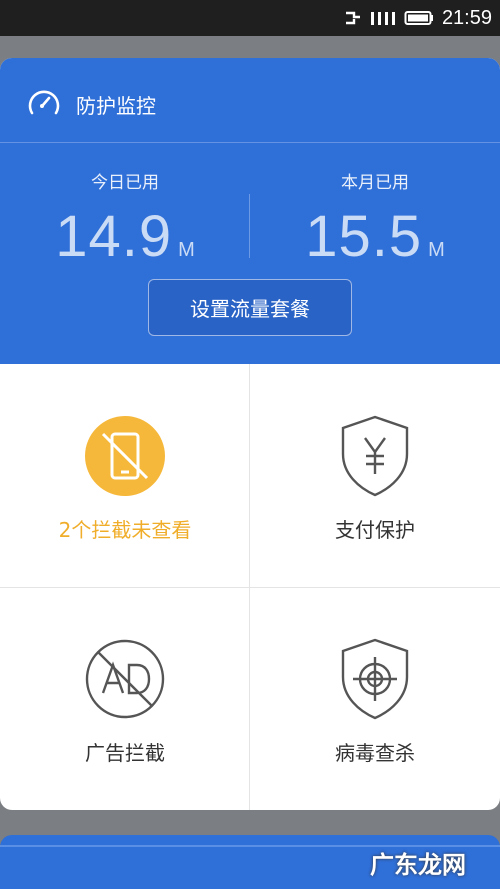  Describe the element at coordinates (125, 530) in the screenshot. I see `tile-blocked-unviewed-label: 2个拦截未查看` at that location.